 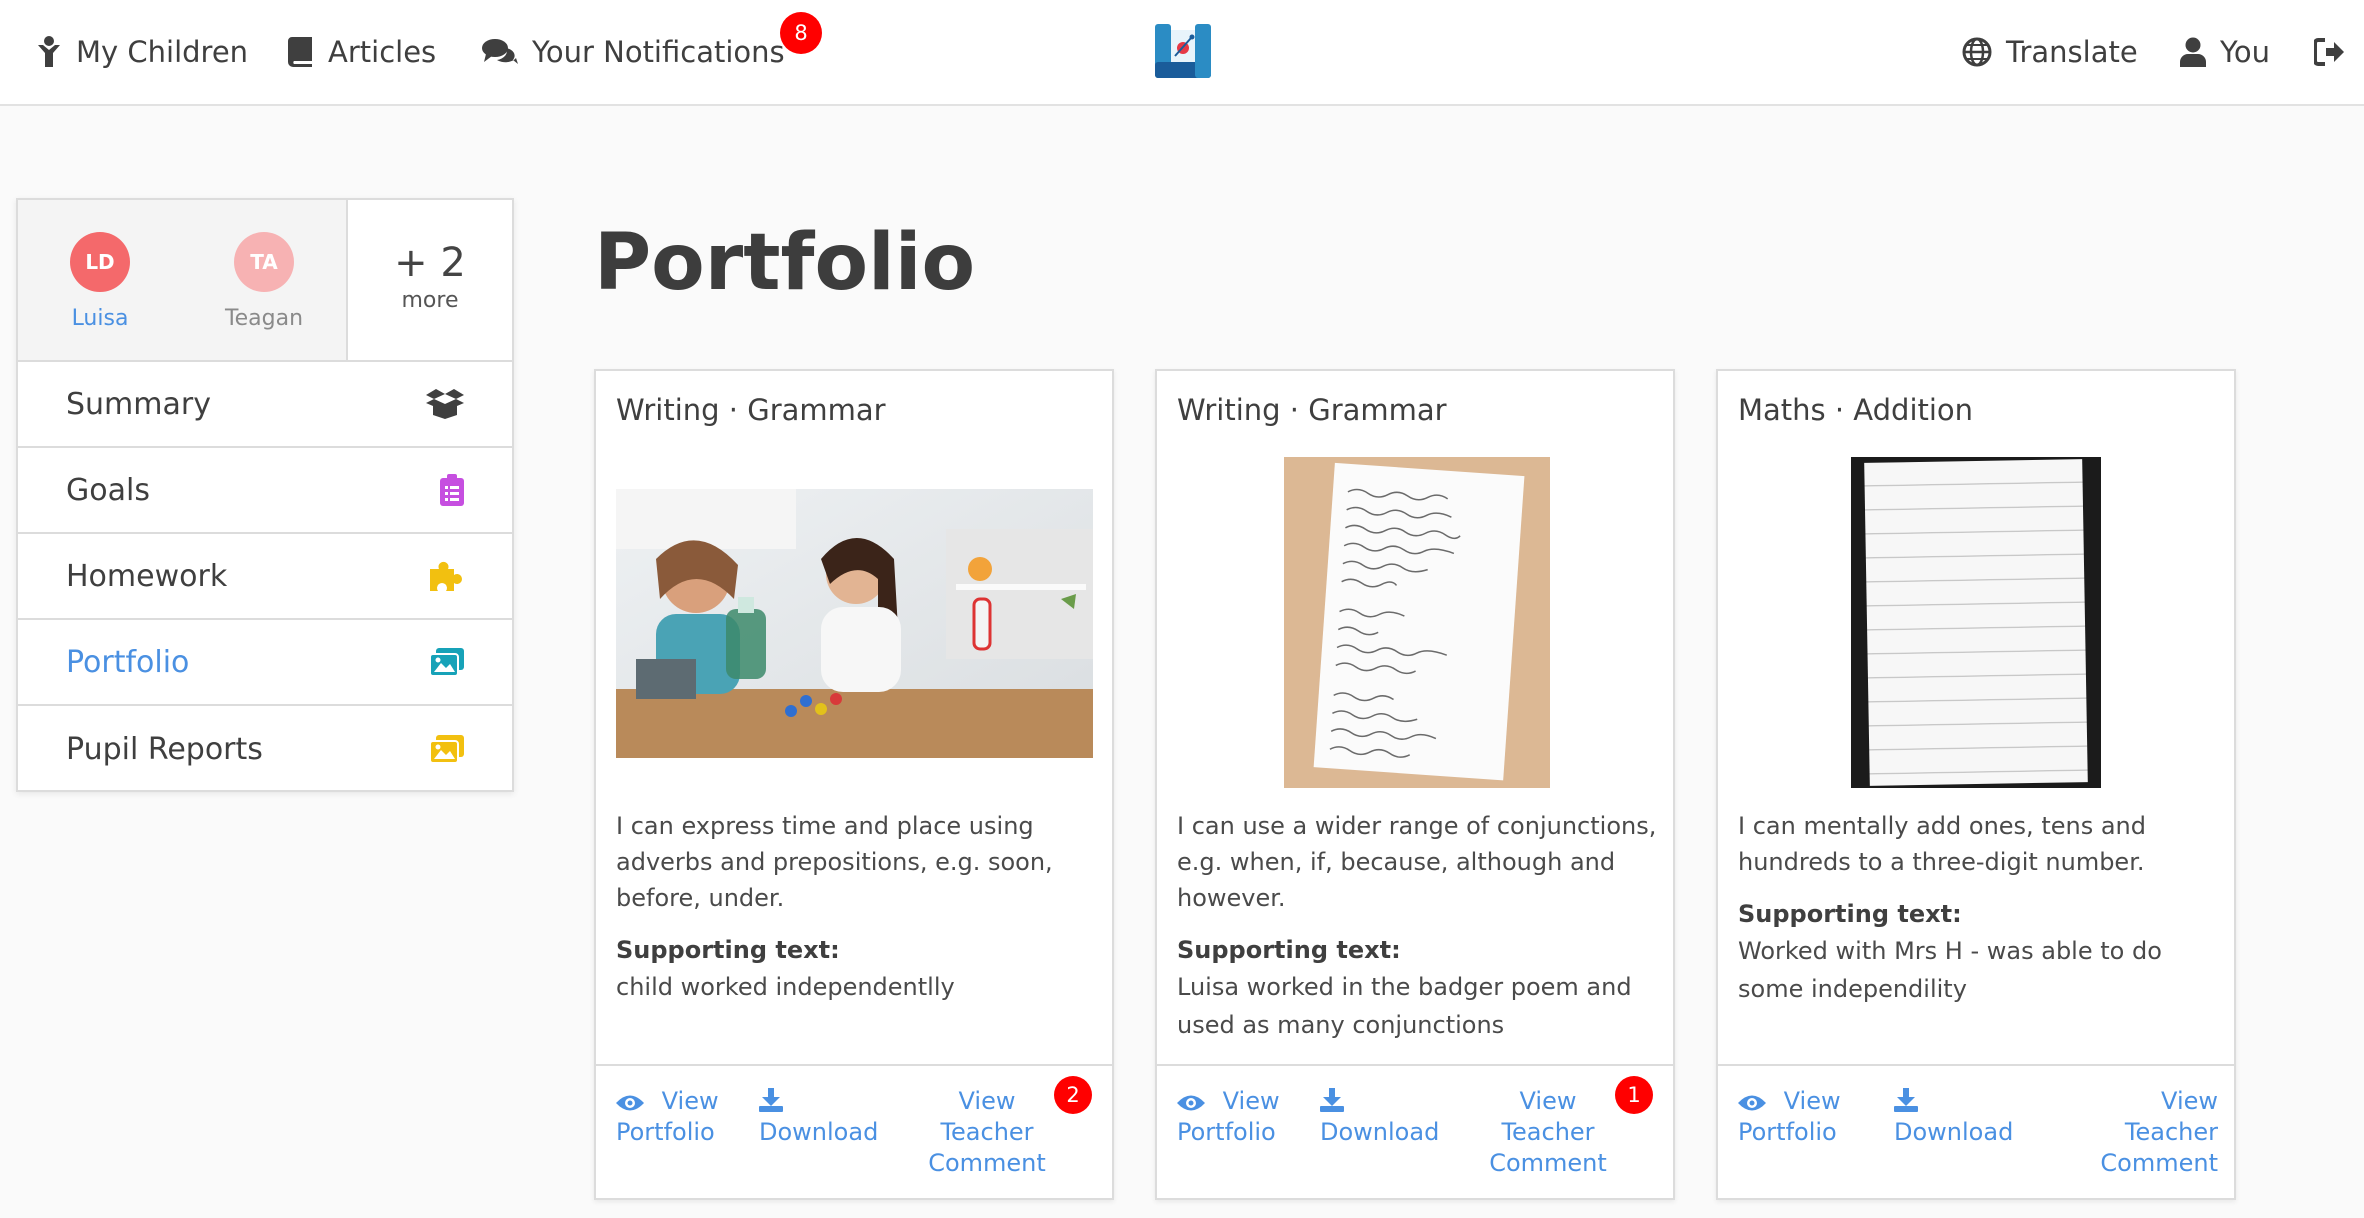 I want to click on nav-my-children: My Children, so click(x=142, y=52).